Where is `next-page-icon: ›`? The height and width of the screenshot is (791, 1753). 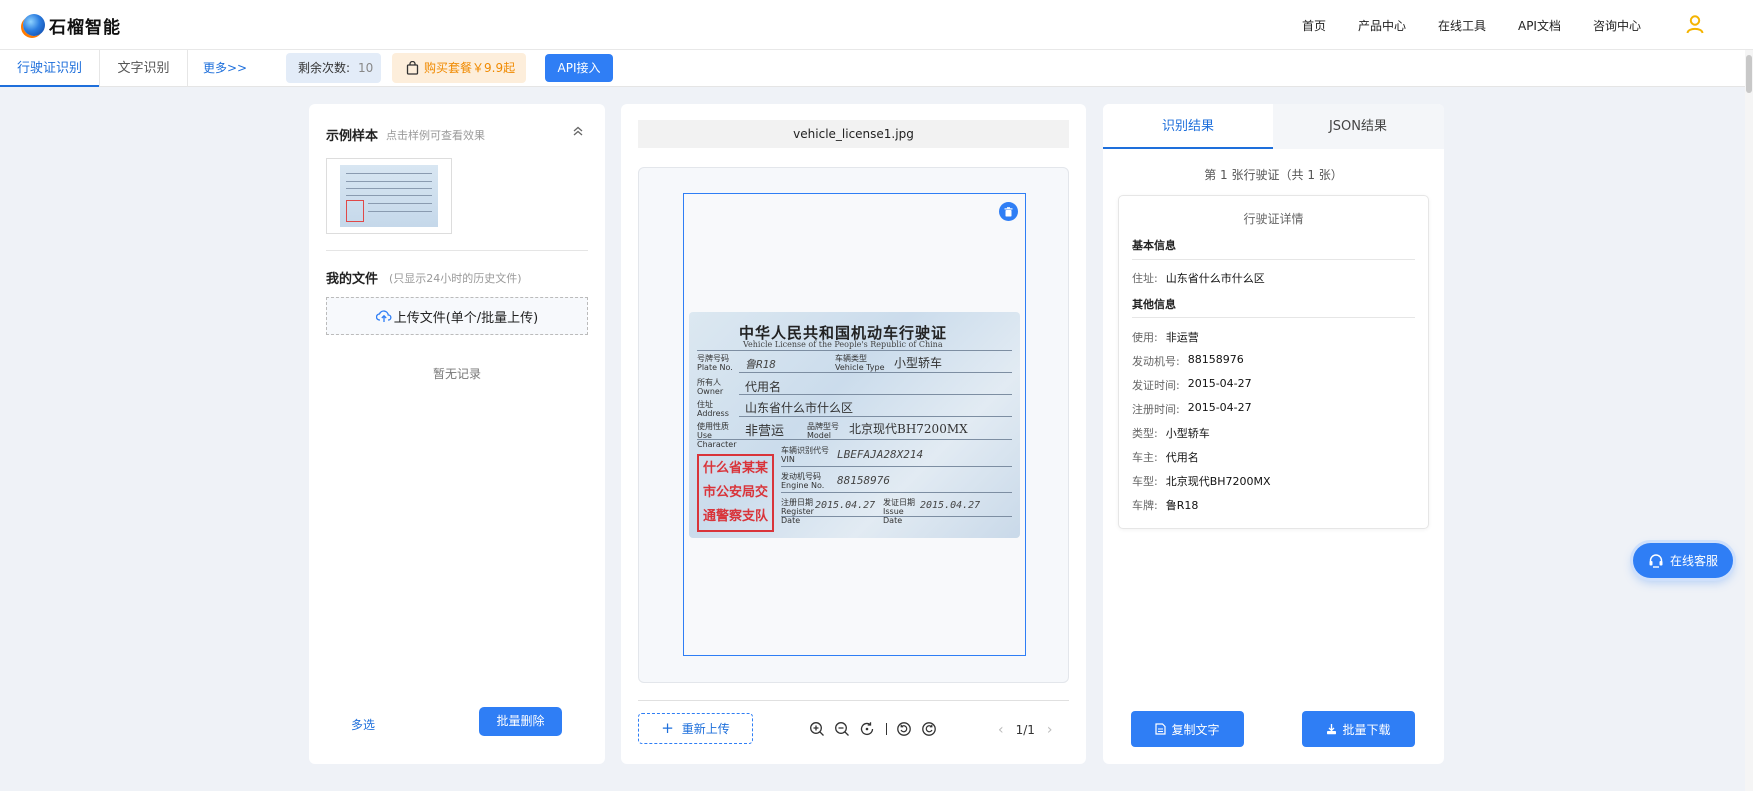
next-page-icon: › is located at coordinates (1050, 730).